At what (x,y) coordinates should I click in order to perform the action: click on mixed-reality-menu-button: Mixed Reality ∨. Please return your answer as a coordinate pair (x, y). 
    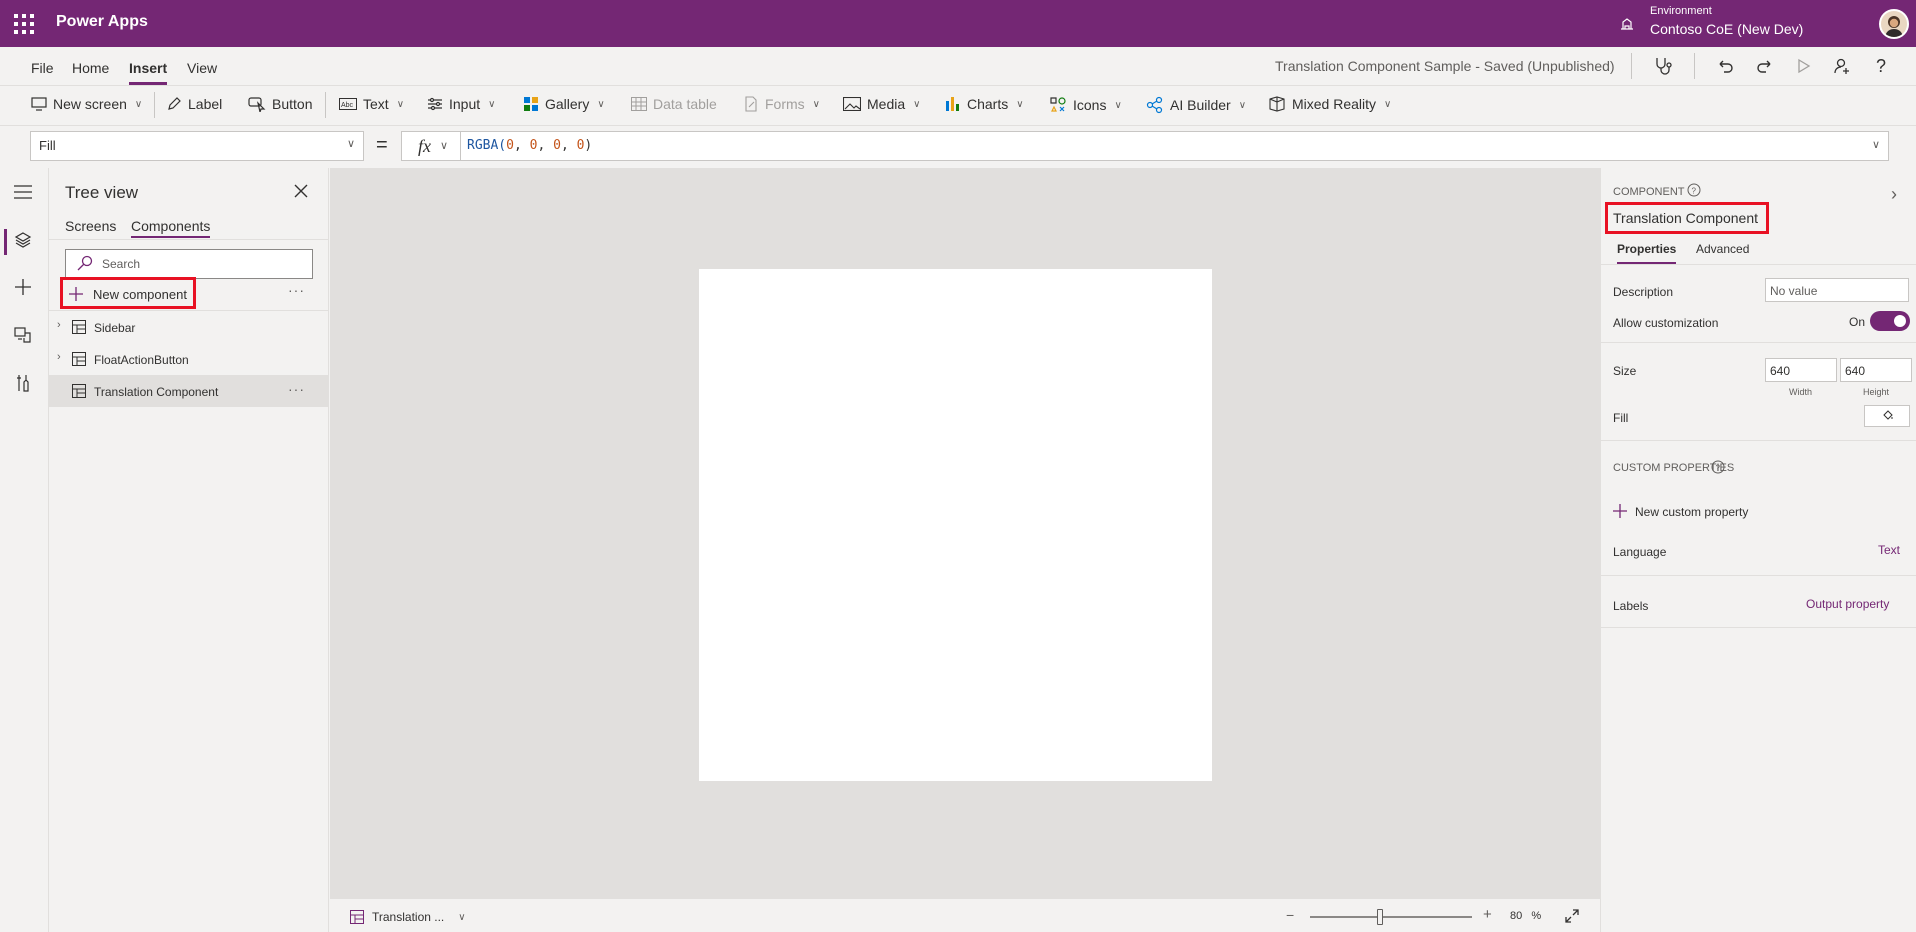
    Looking at the image, I should click on (1329, 104).